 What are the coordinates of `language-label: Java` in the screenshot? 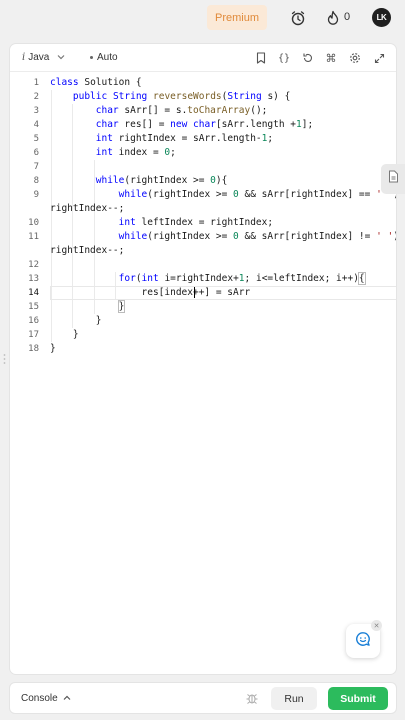 It's located at (39, 57).